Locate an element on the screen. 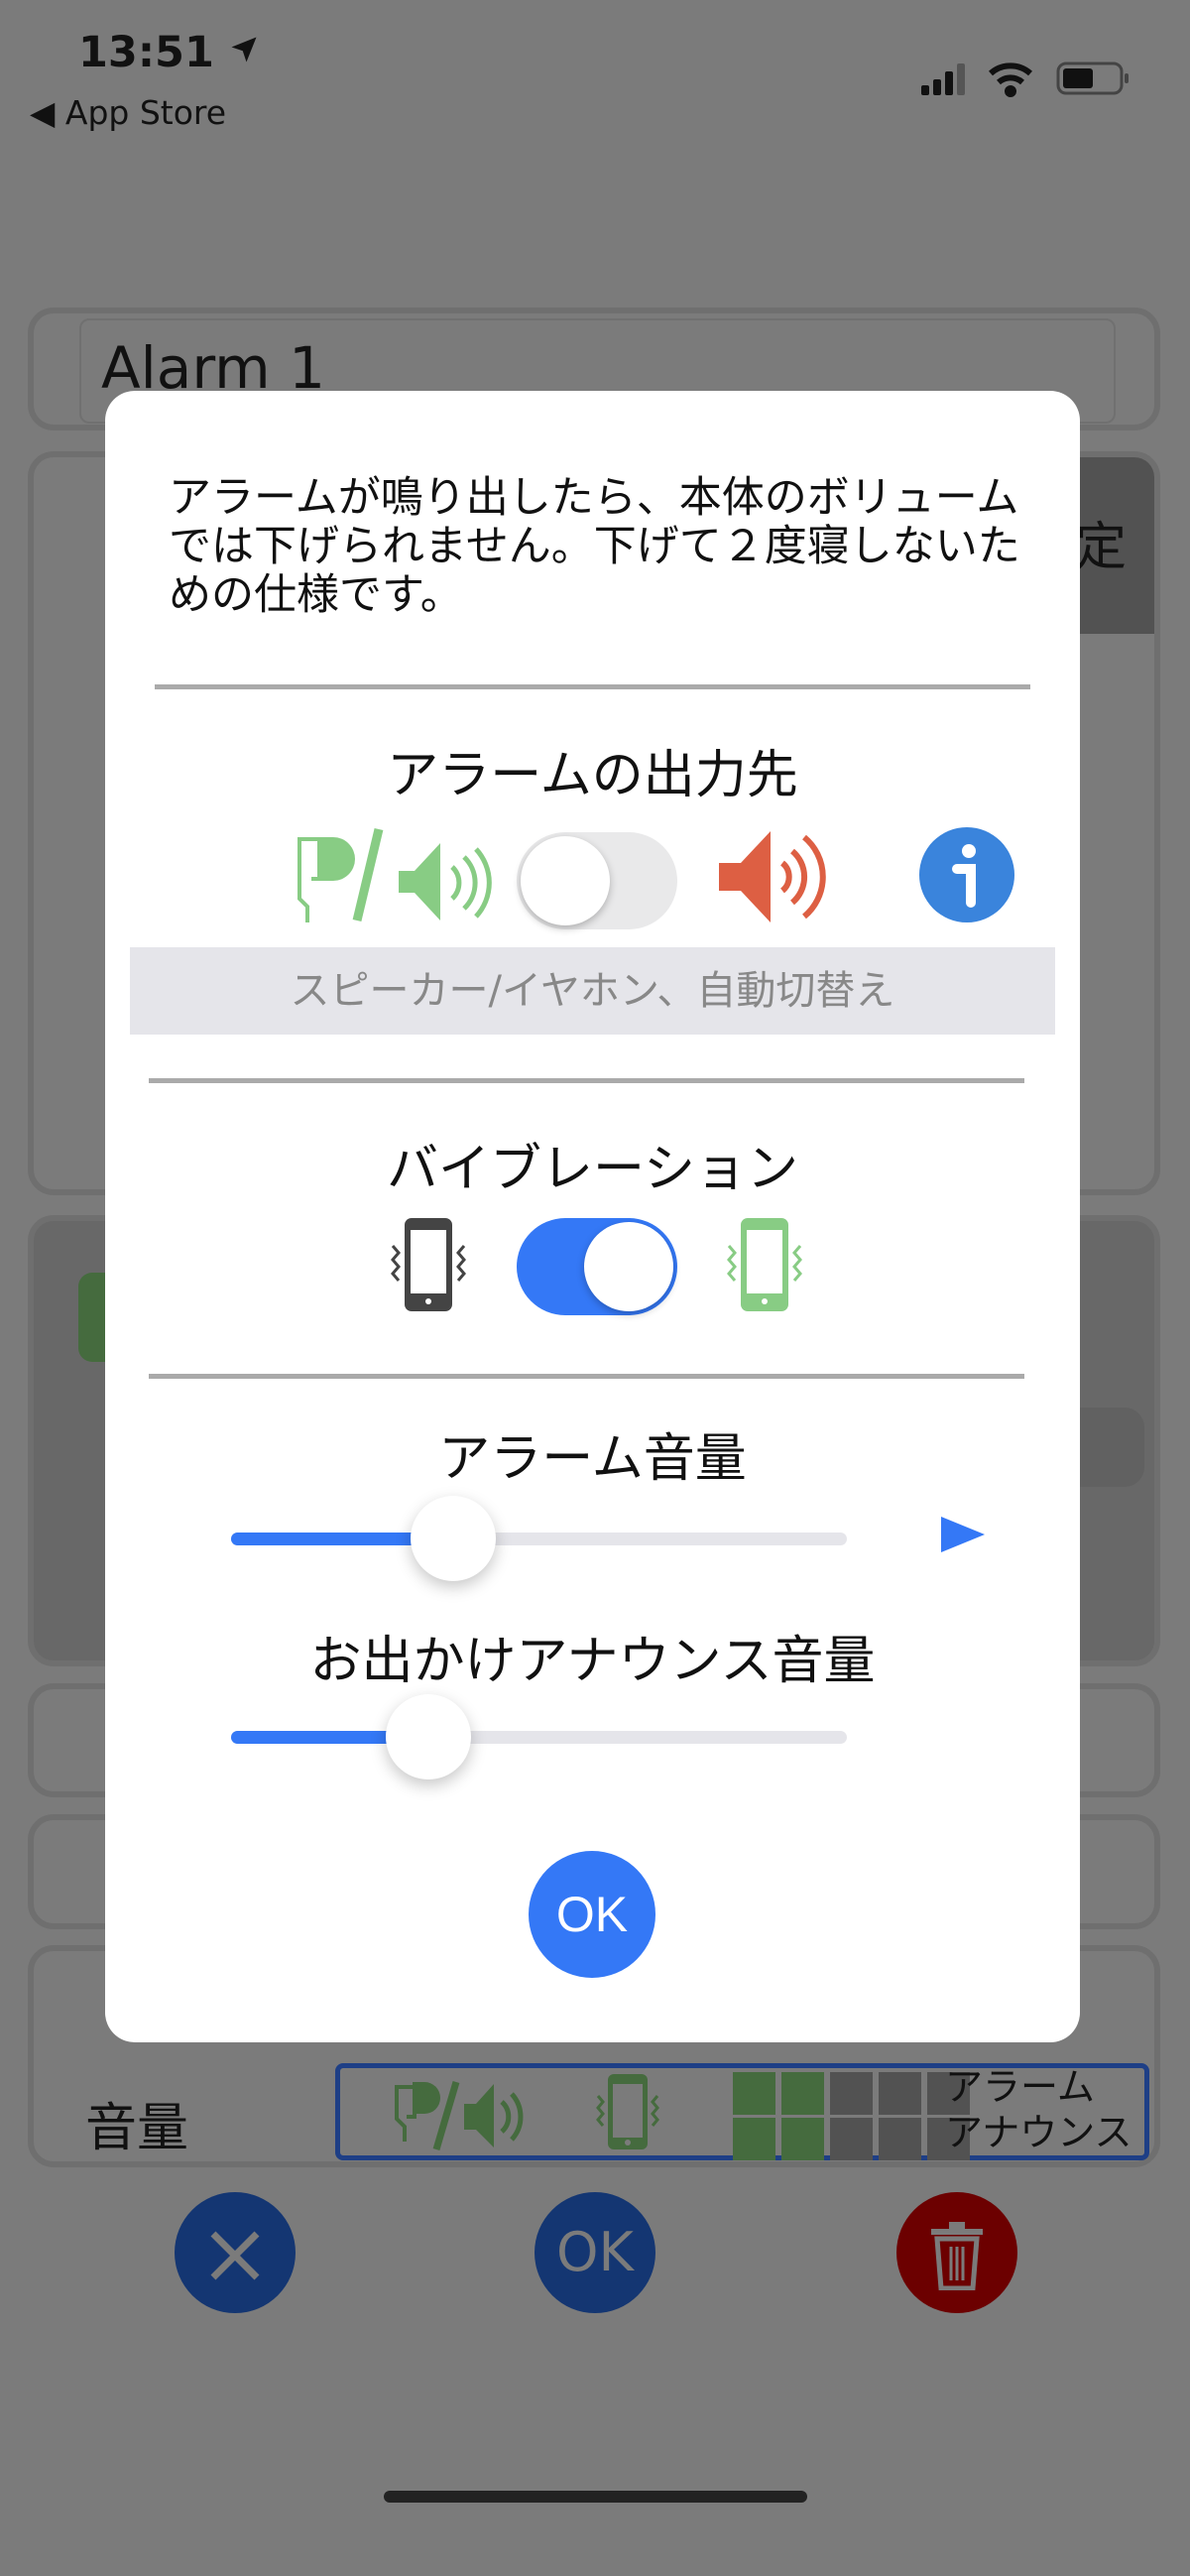 Image resolution: width=1190 pixels, height=2576 pixels. ok-label: OK is located at coordinates (595, 2252).